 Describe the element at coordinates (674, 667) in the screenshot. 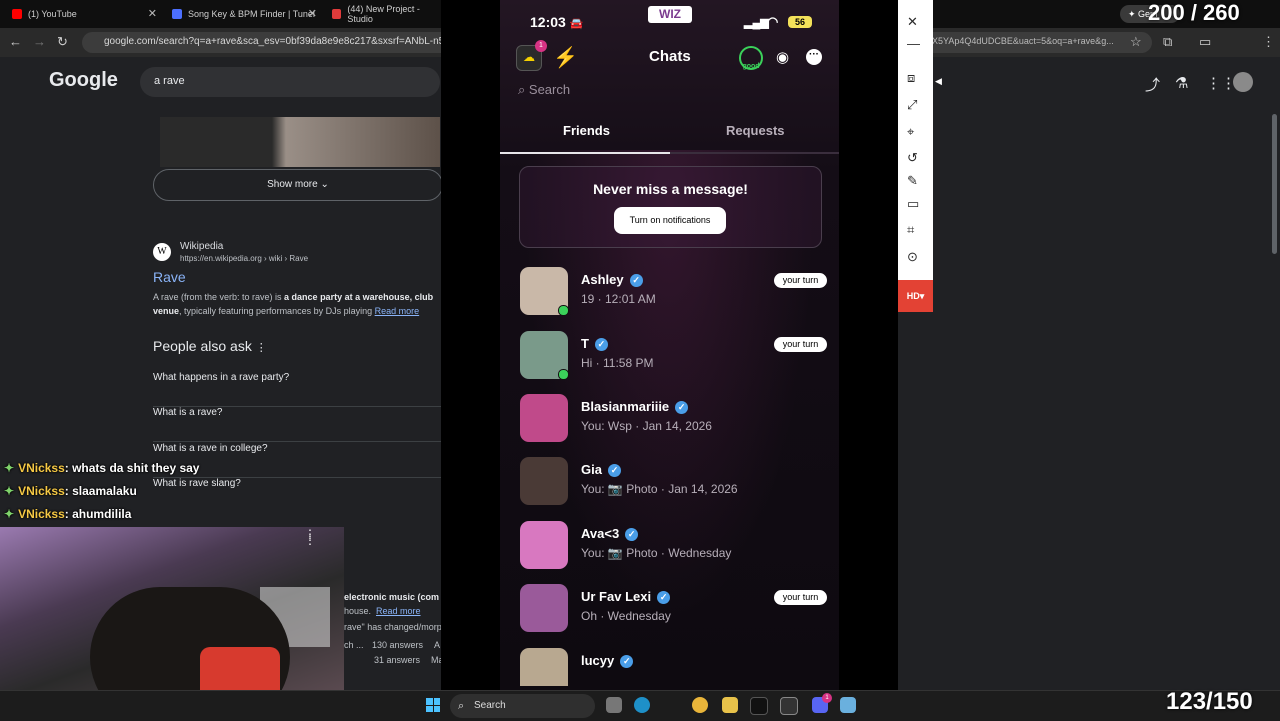

I see `friend-row: lucyy ✓` at that location.